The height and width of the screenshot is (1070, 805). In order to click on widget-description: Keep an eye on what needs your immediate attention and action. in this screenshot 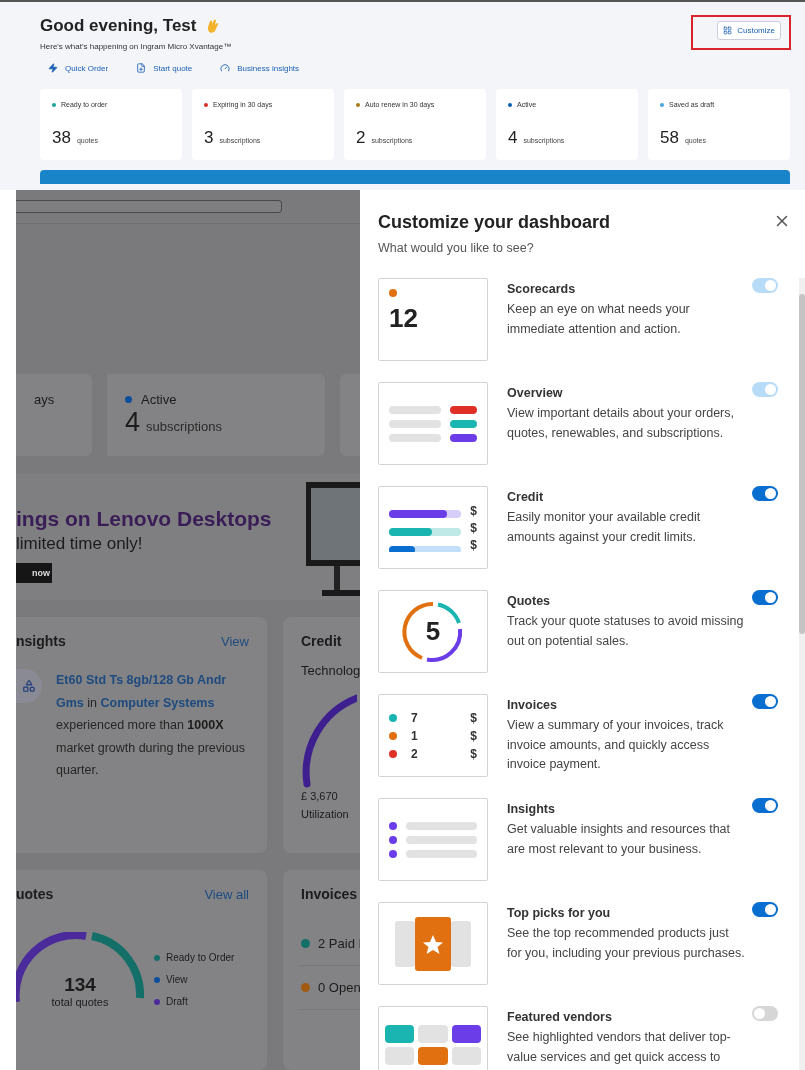, I will do `click(599, 319)`.